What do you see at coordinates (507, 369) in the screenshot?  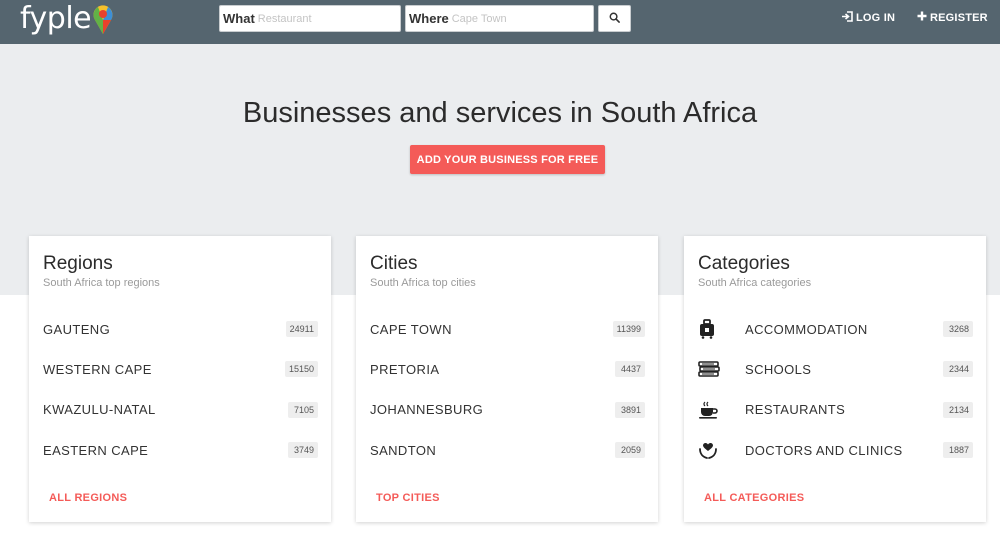 I see `city-item-pretoria: PRETORIA 4437` at bounding box center [507, 369].